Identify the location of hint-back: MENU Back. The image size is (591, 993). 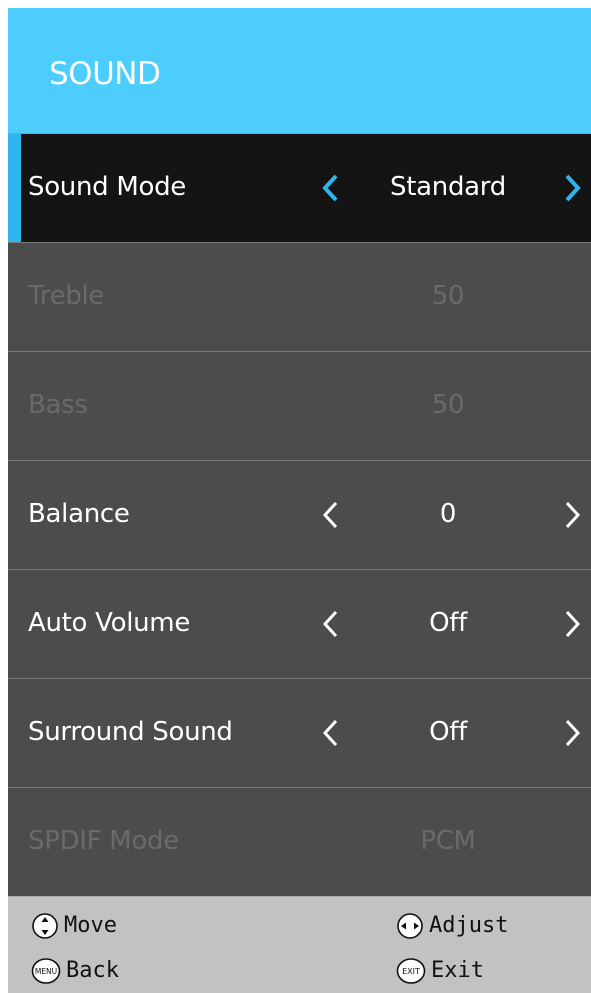
(75, 971).